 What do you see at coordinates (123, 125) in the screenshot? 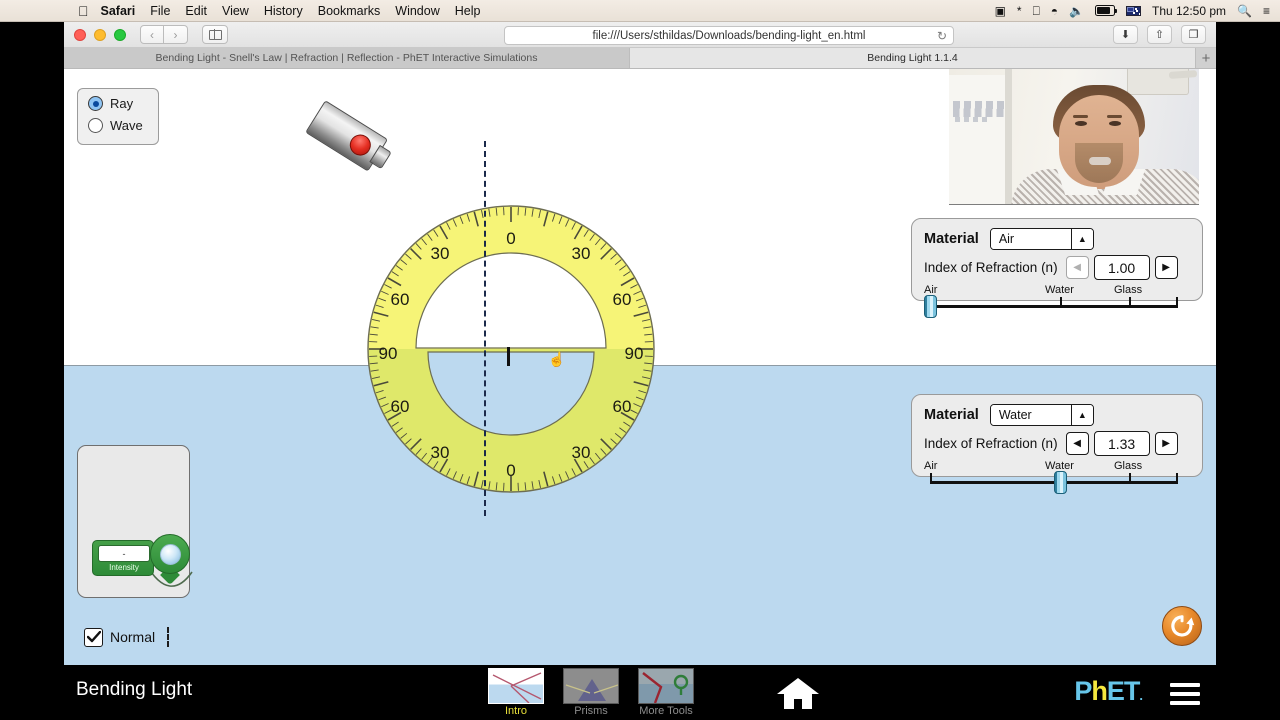
I see `radio-option-wave: Wave` at bounding box center [123, 125].